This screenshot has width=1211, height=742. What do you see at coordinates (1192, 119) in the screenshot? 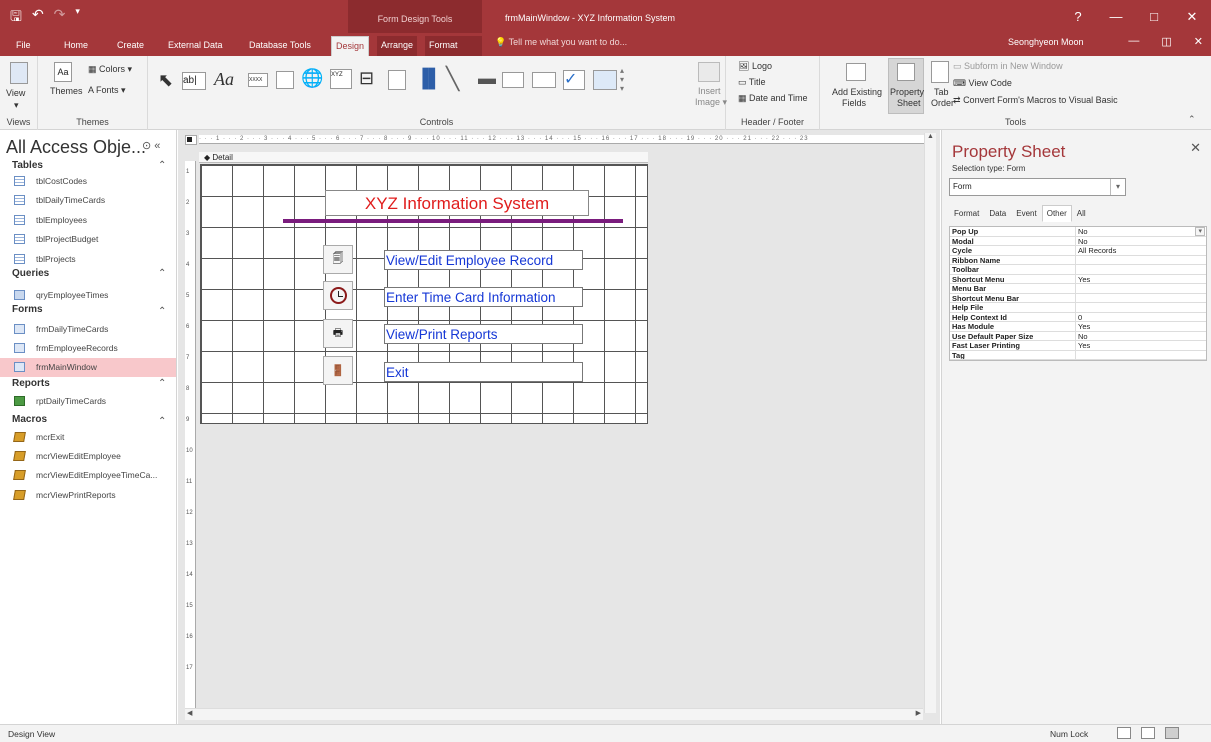
I see `collapse-ribbon-icon: ⌃` at bounding box center [1192, 119].